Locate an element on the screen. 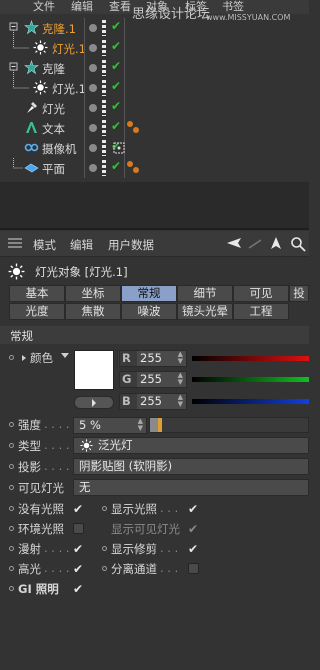  panel-splitter is located at coordinates (154, 206).